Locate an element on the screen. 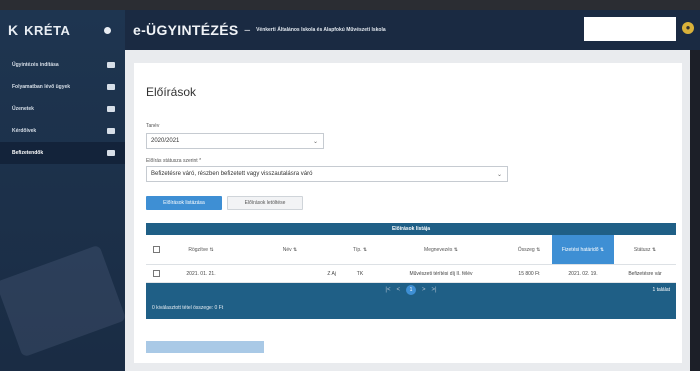  screen-top-edge is located at coordinates (350, 5).